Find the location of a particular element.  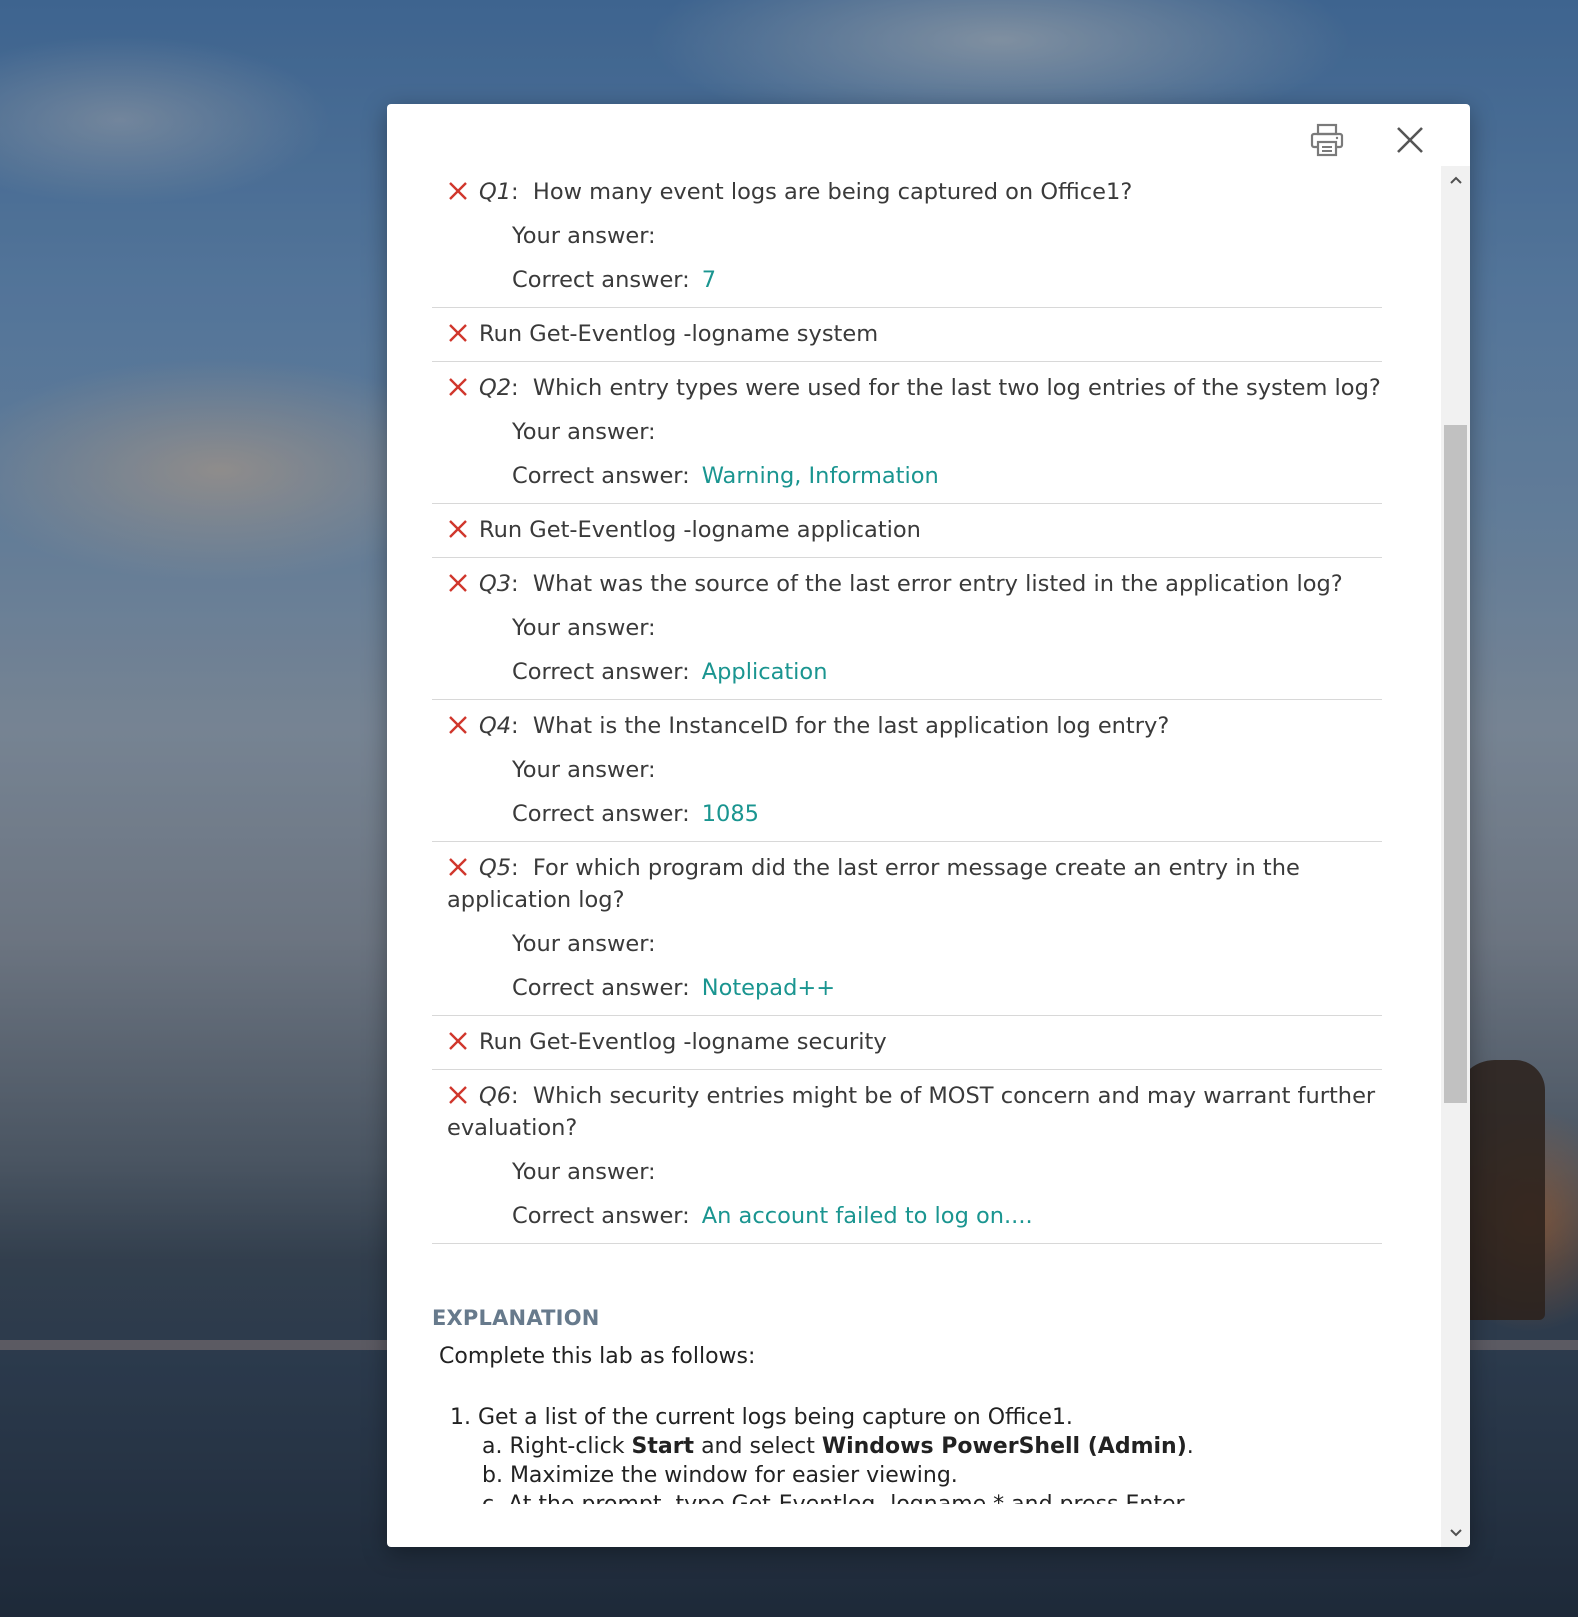

correct-answer-value: 7 is located at coordinates (709, 280).